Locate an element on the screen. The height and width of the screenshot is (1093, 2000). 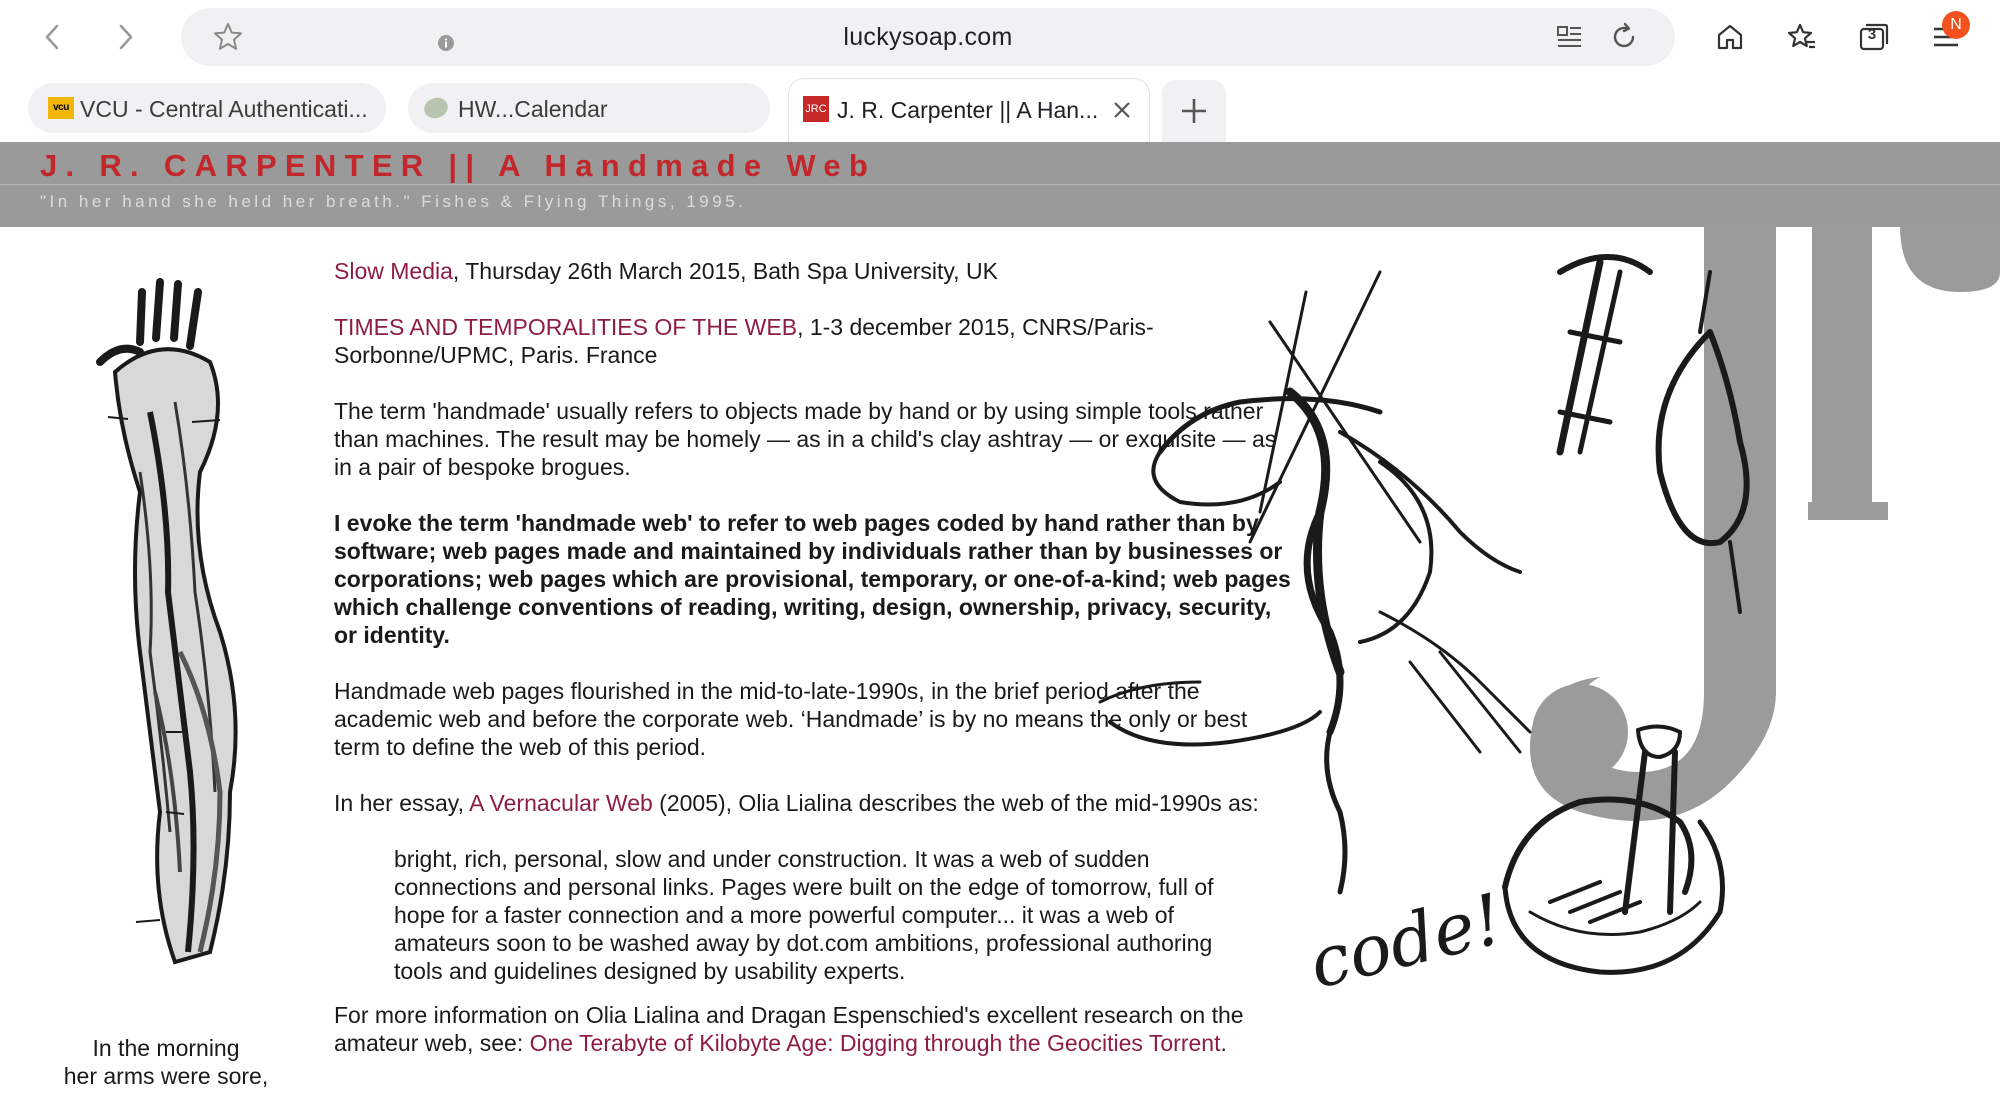
leaf-favicon-icon is located at coordinates (436, 108).